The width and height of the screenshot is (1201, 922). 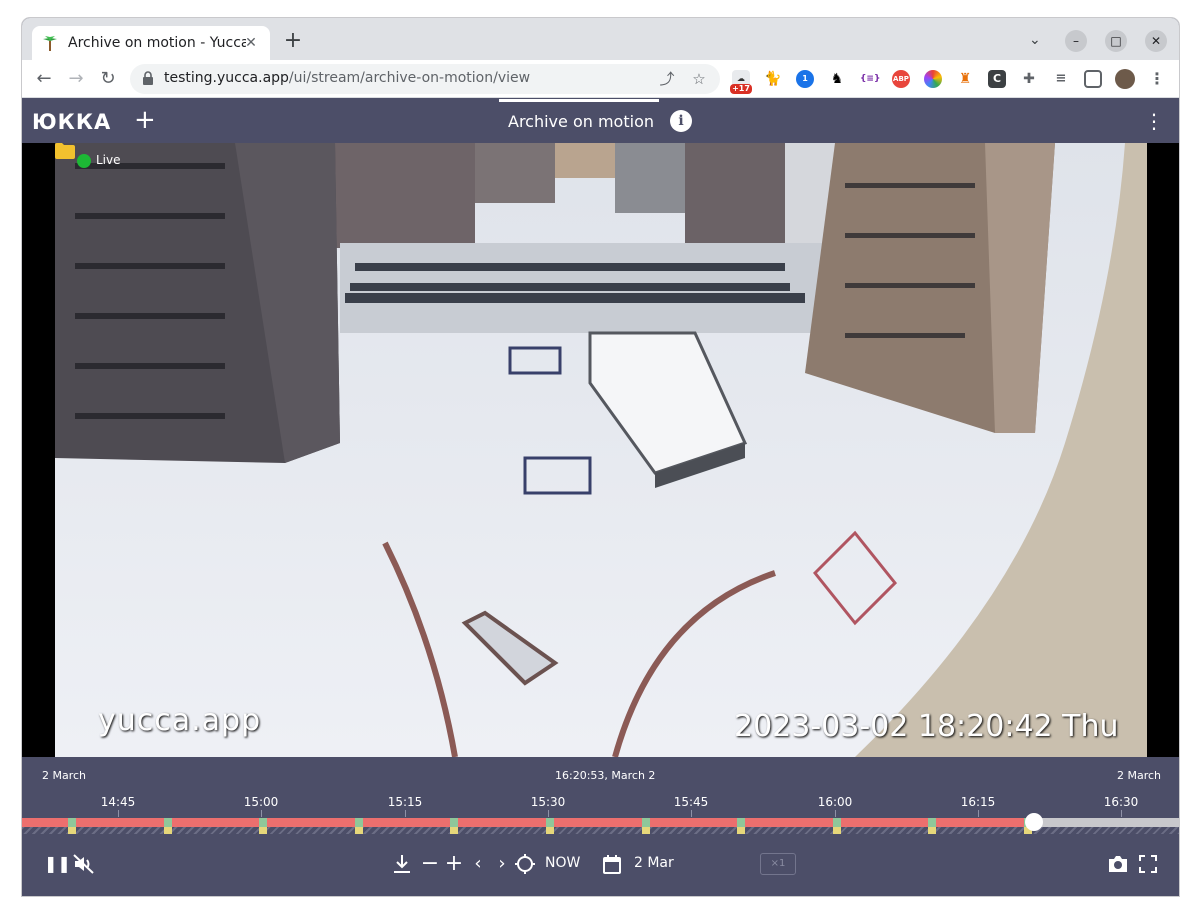 What do you see at coordinates (1093, 79) in the screenshot?
I see `side-panel-icon` at bounding box center [1093, 79].